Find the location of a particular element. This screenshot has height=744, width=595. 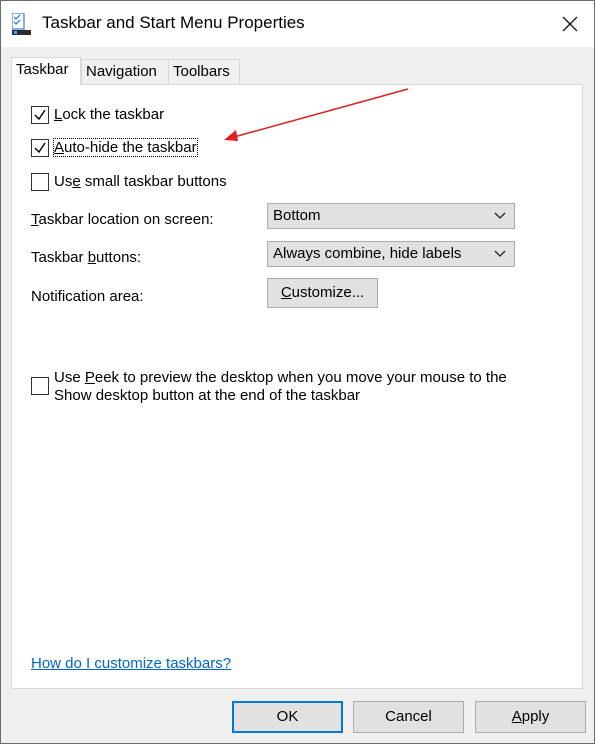

location-label: Taskbar location on screen: is located at coordinates (122, 219).